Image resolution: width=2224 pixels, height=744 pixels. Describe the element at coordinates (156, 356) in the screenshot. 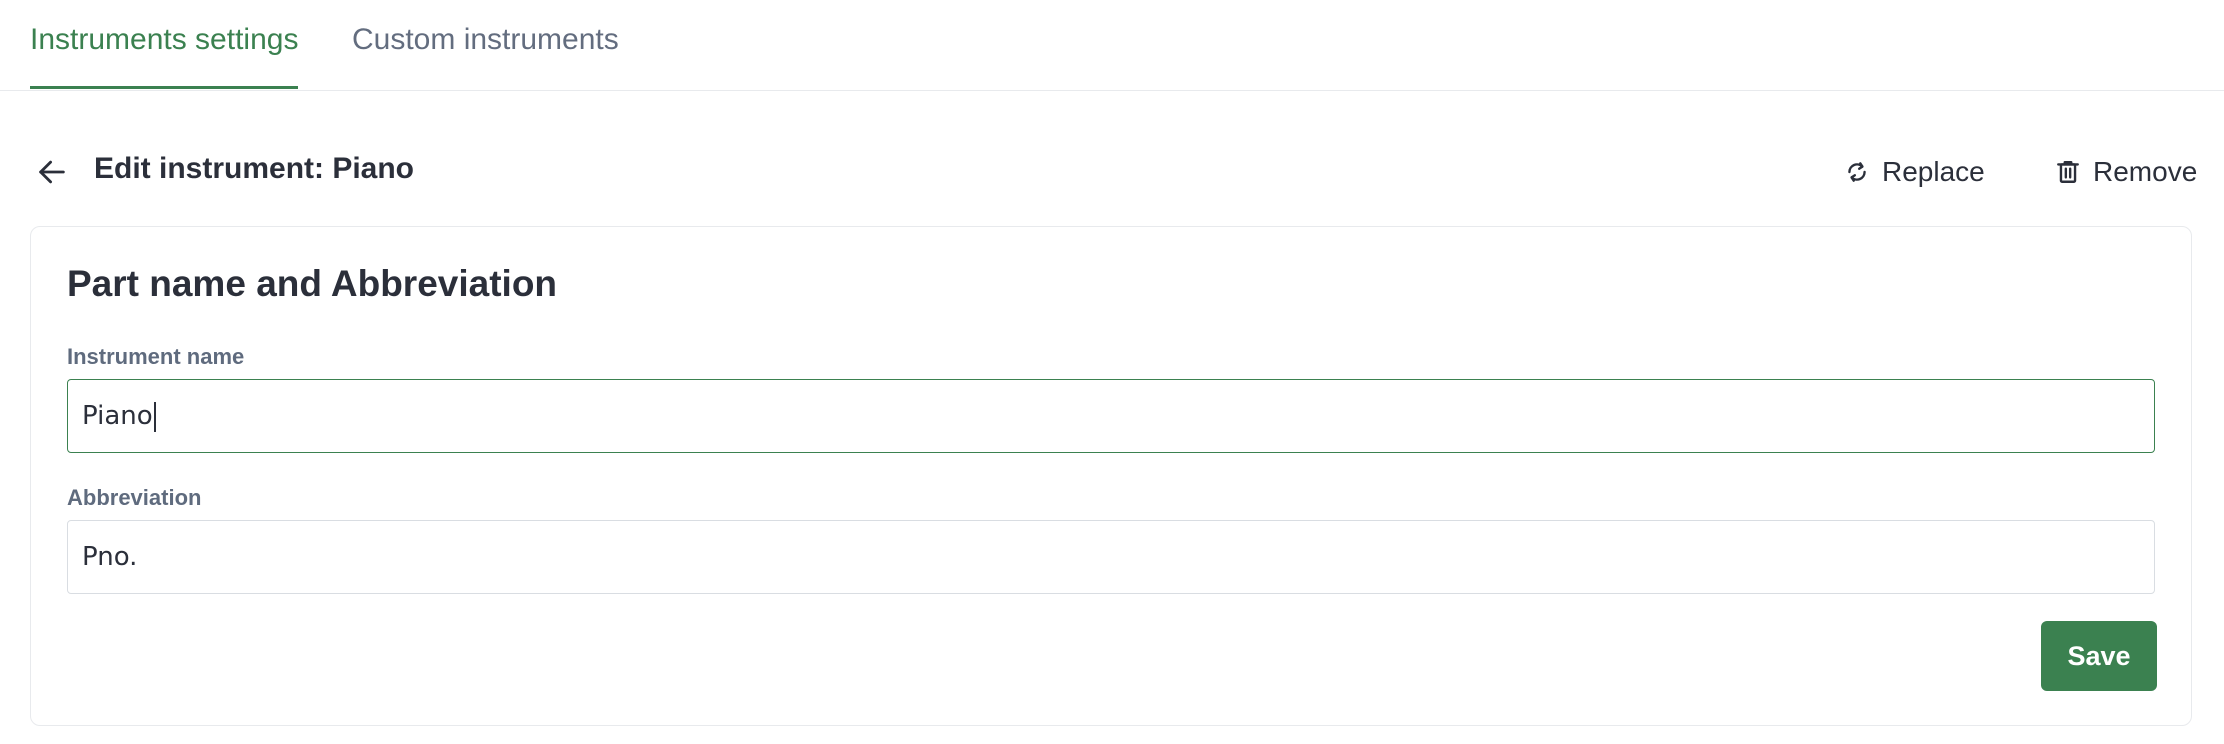

I see `instrument-name-label: Instrument name` at that location.